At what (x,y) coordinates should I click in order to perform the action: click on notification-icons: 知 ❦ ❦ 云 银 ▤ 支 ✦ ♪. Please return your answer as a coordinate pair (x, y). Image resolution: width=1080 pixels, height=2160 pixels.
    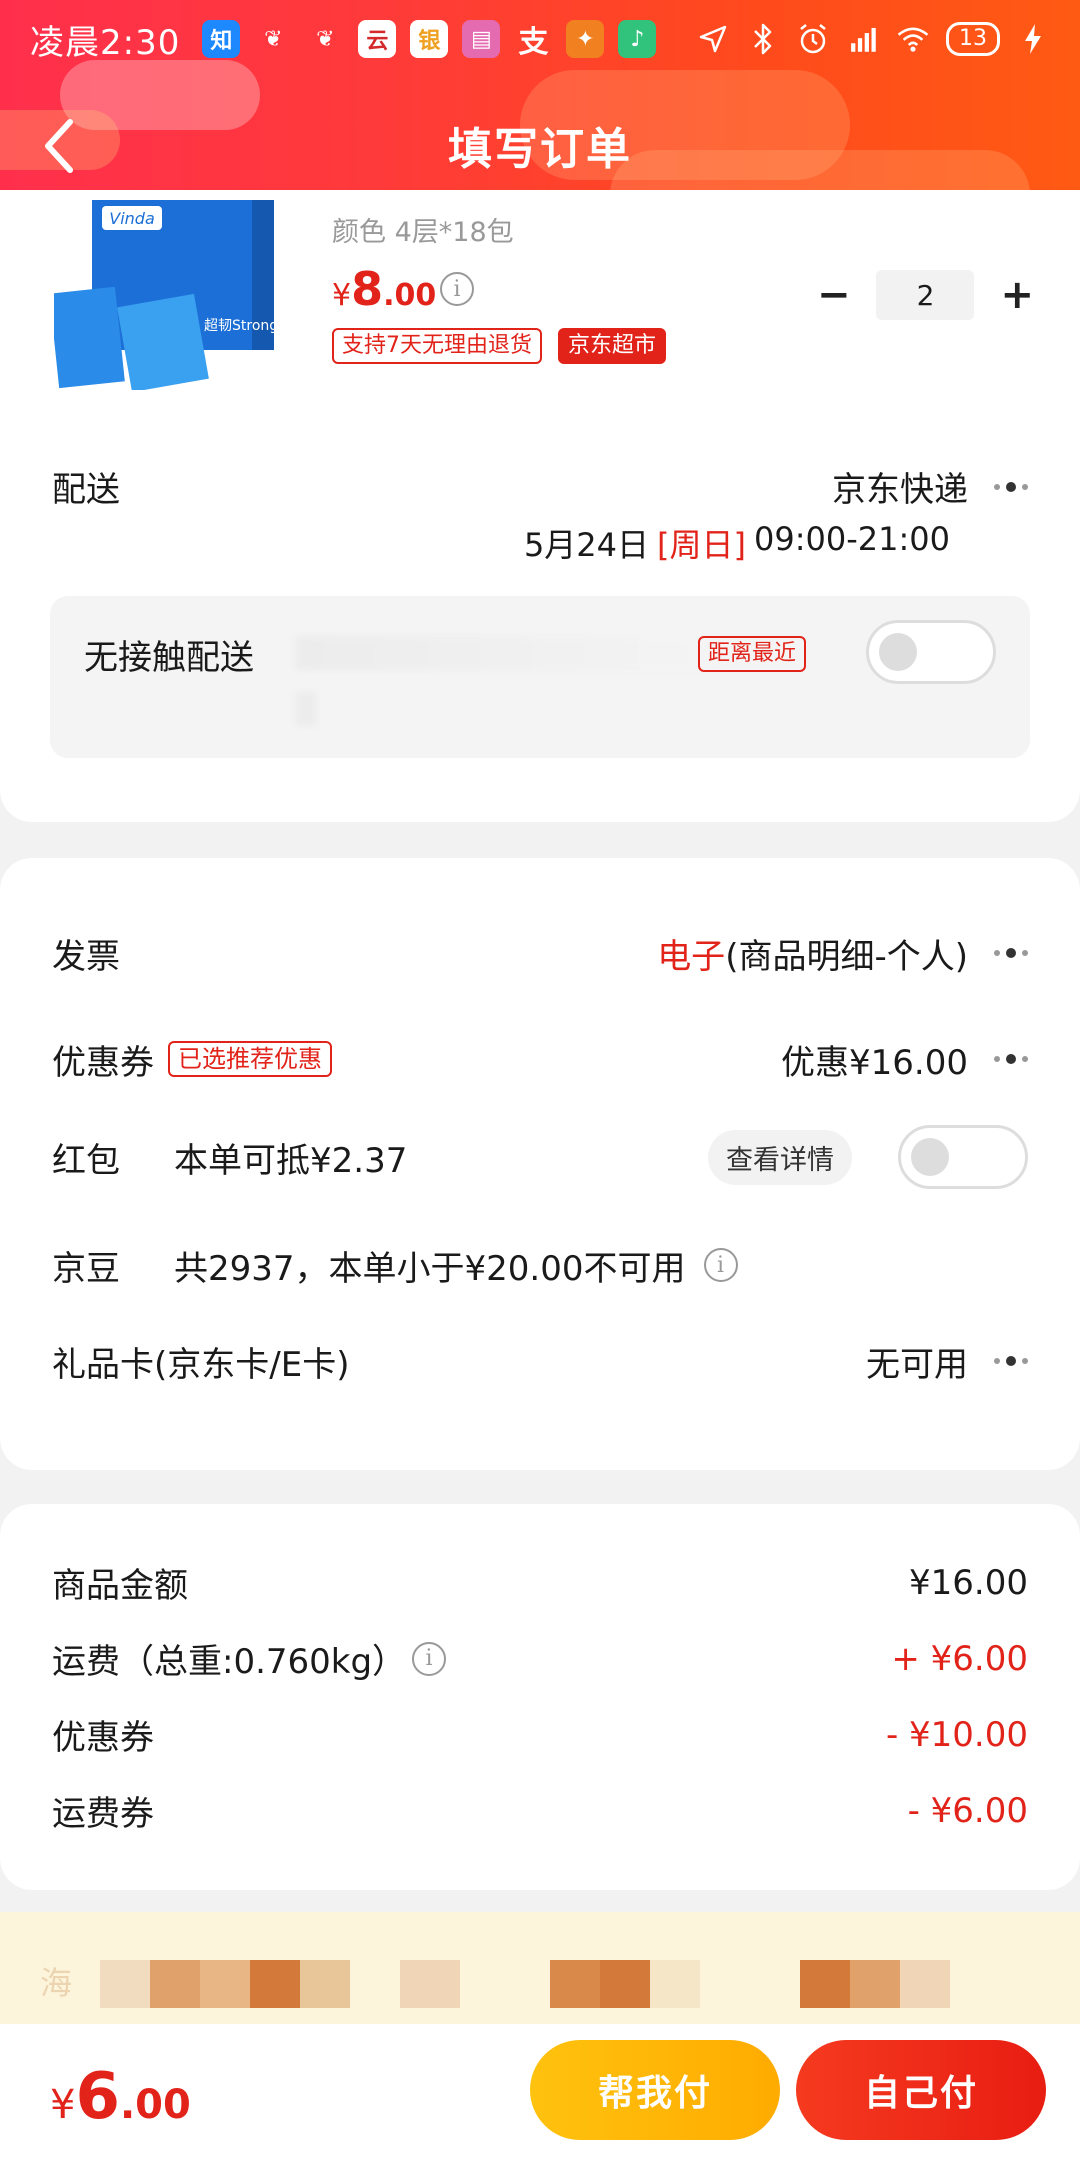
    Looking at the image, I should click on (429, 40).